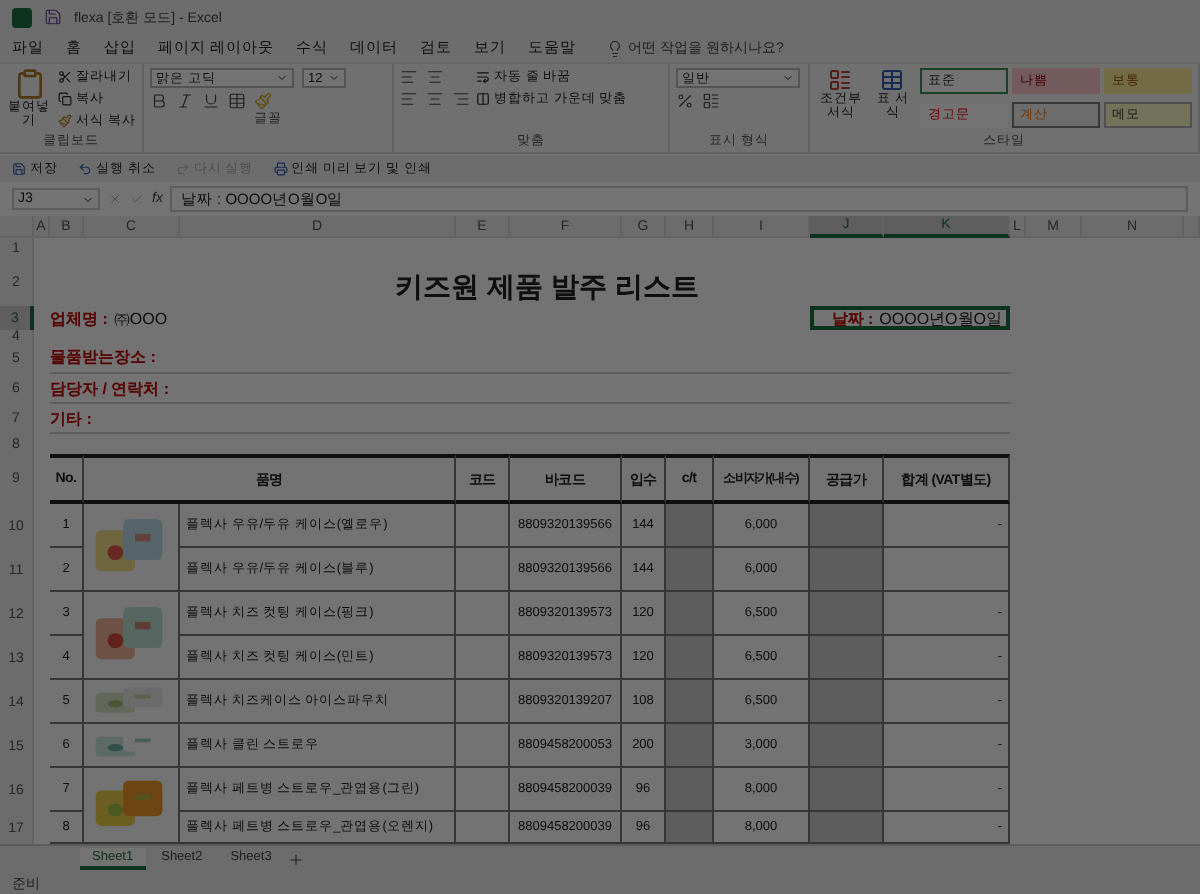  Describe the element at coordinates (547, 287) in the screenshot. I see `sheet-title: 키즈원 제품 발주 리스트` at that location.